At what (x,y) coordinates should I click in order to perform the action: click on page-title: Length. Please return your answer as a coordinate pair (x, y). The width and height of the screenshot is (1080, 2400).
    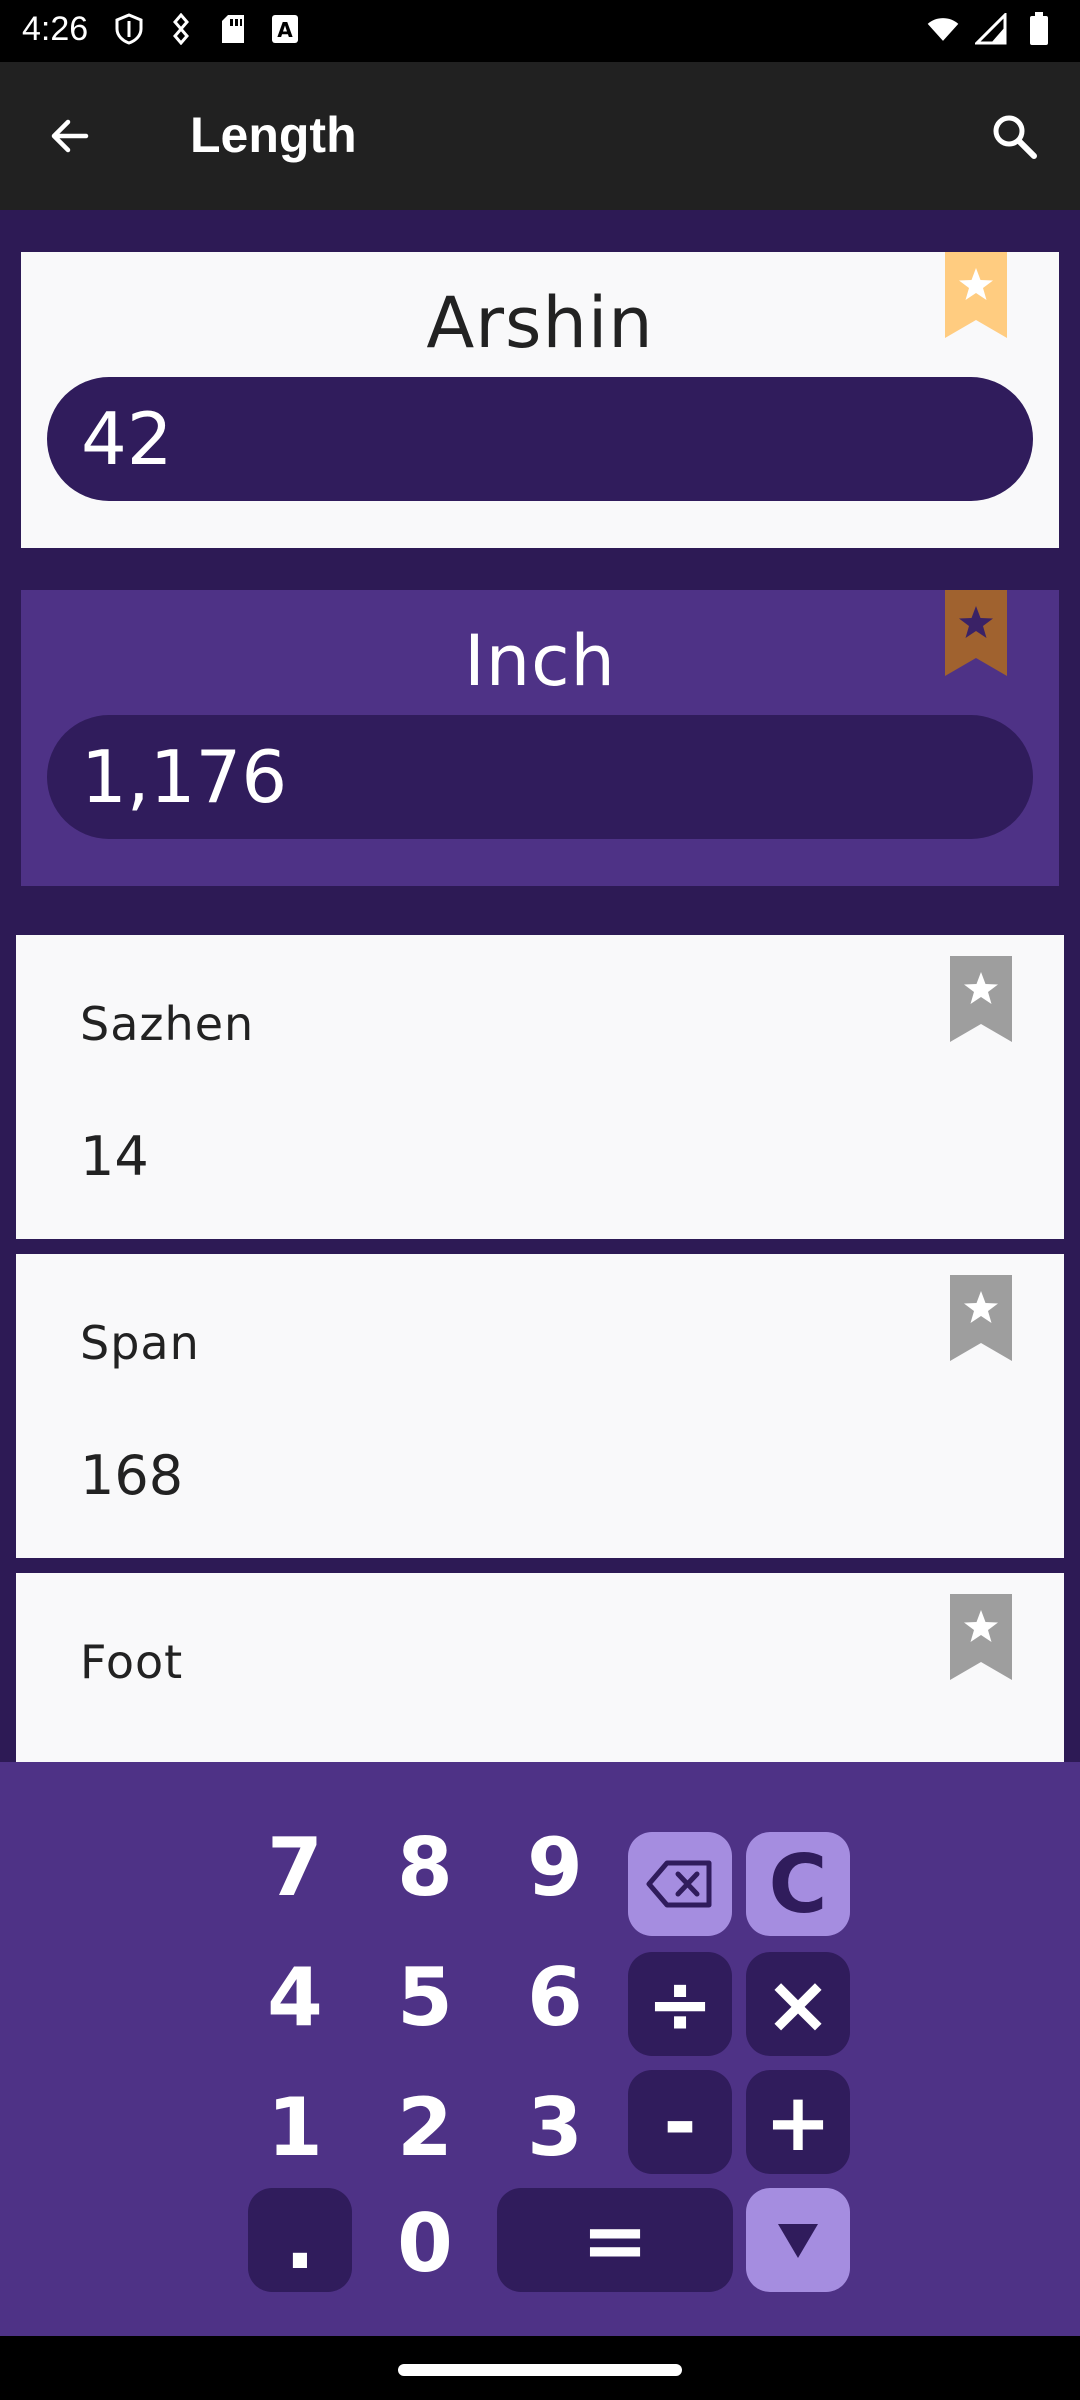
    Looking at the image, I should click on (273, 135).